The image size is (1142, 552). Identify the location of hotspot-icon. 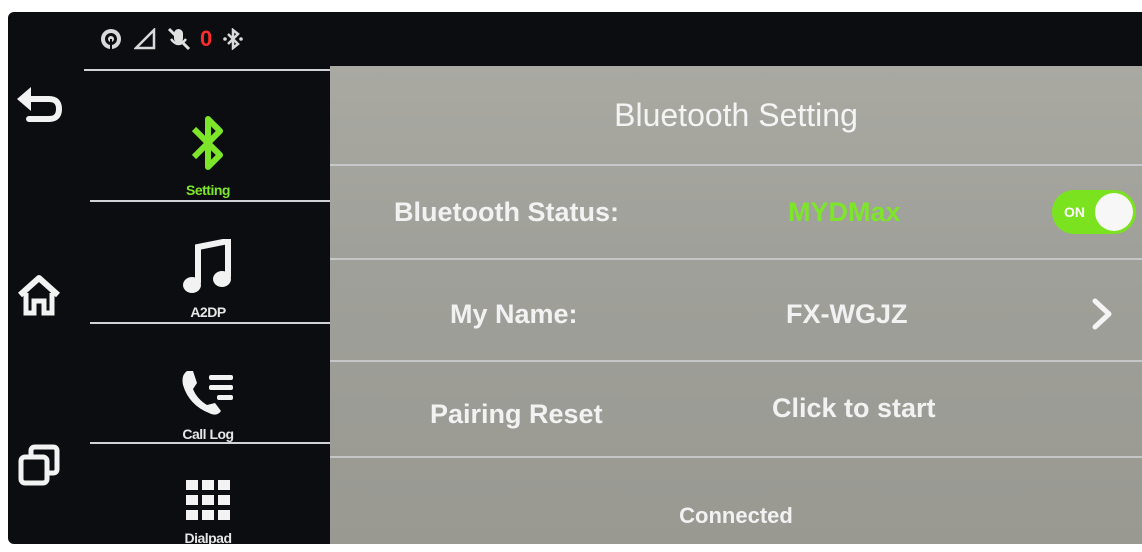
(111, 39).